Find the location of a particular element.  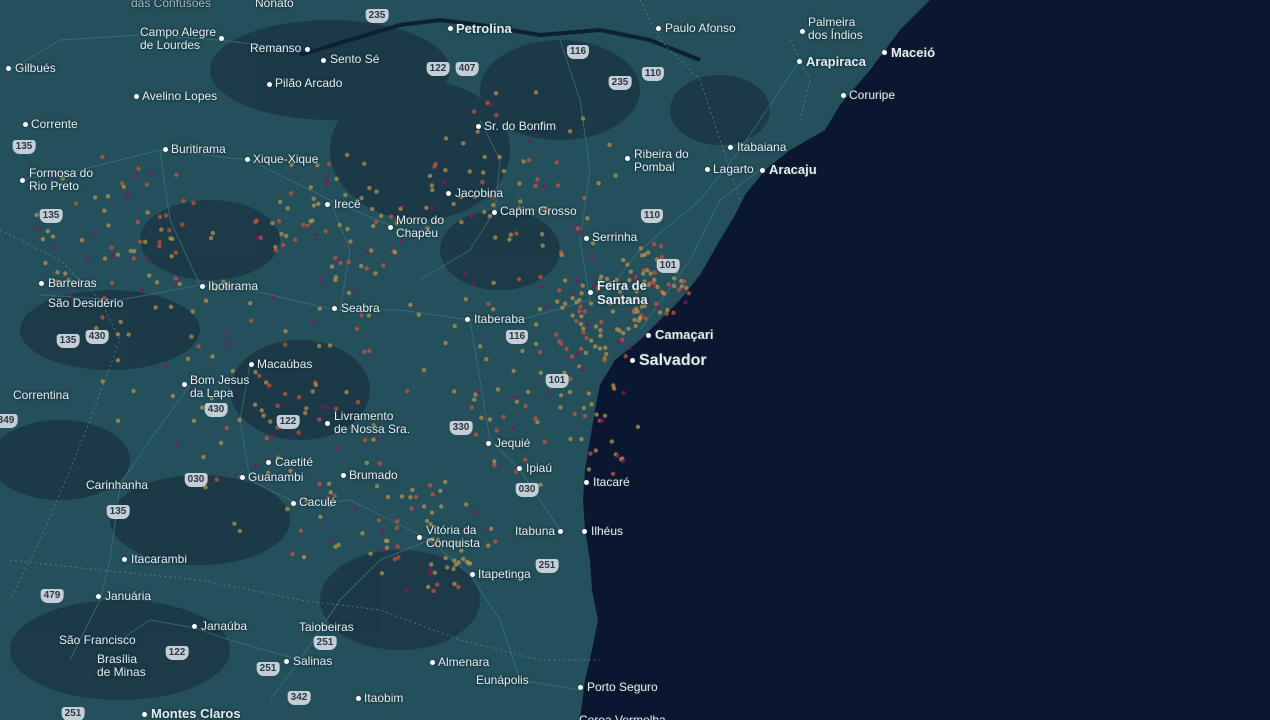

city-label: Itaobim is located at coordinates (383, 698).